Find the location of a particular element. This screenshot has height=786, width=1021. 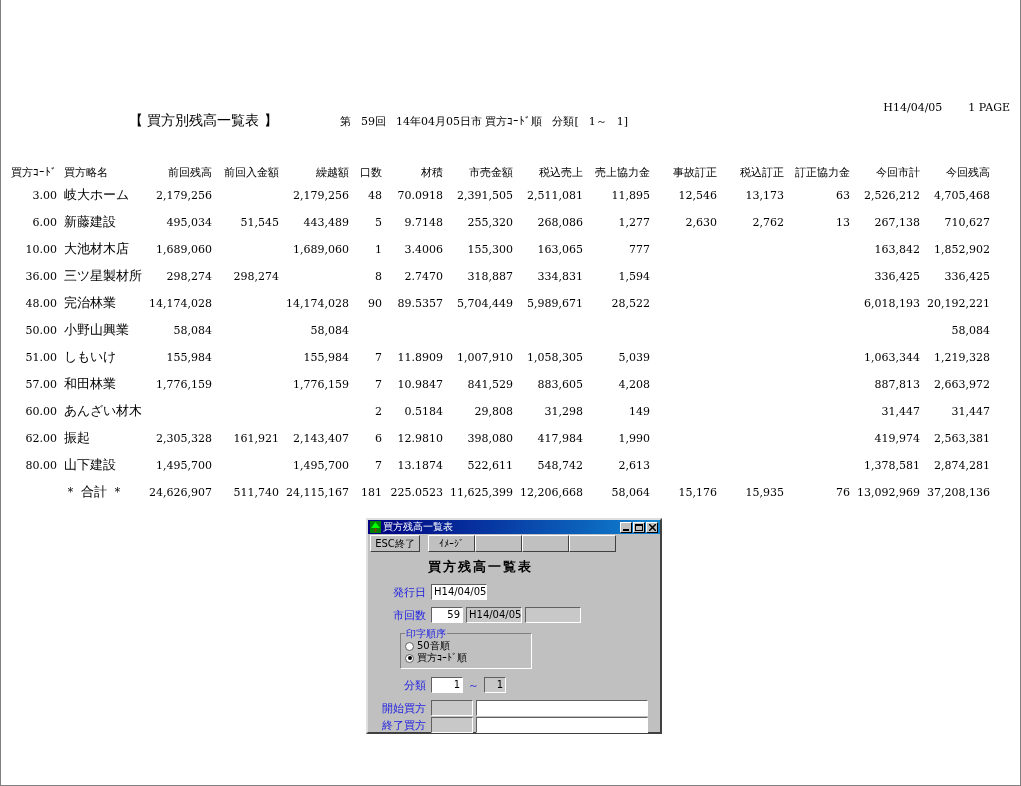

maximize-icon is located at coordinates (639, 527).